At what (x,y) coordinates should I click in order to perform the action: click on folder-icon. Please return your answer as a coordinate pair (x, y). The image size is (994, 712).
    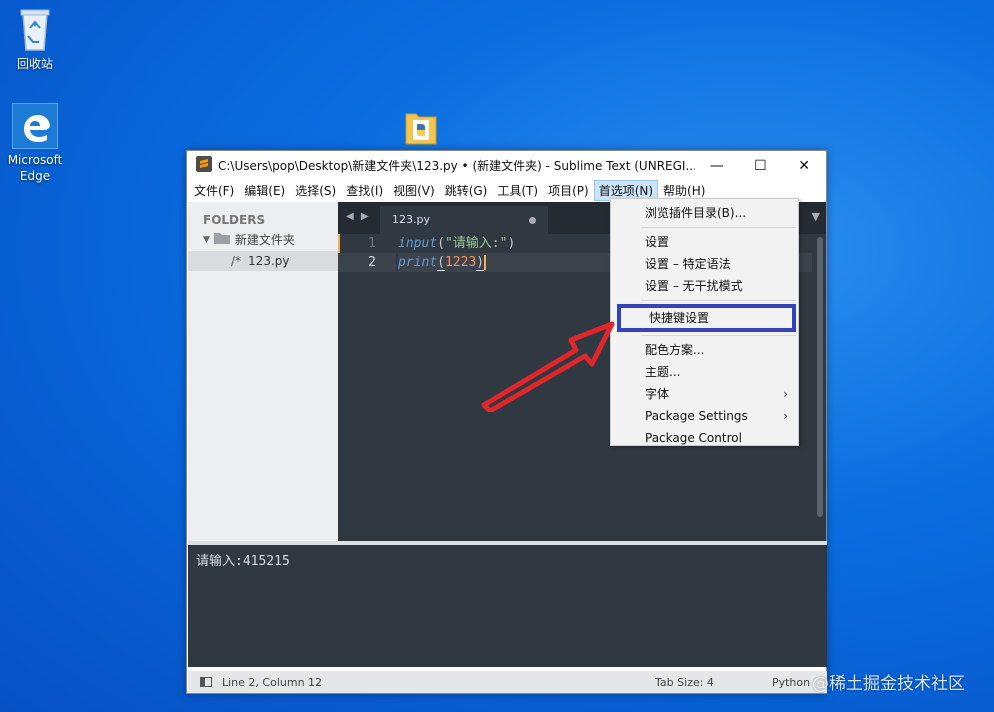
    Looking at the image, I should click on (221, 239).